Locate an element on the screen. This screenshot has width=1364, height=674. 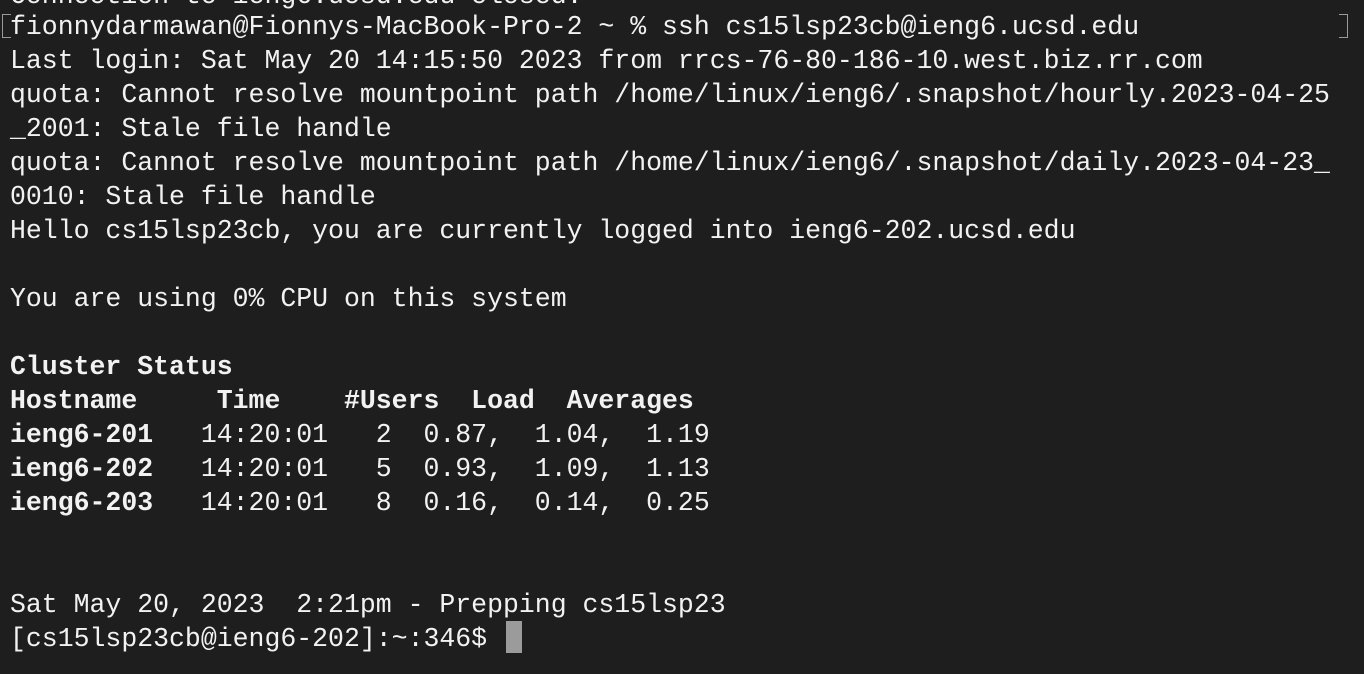
quota-warning-hourly-cont: _2001: Stale file handle is located at coordinates (201, 129).